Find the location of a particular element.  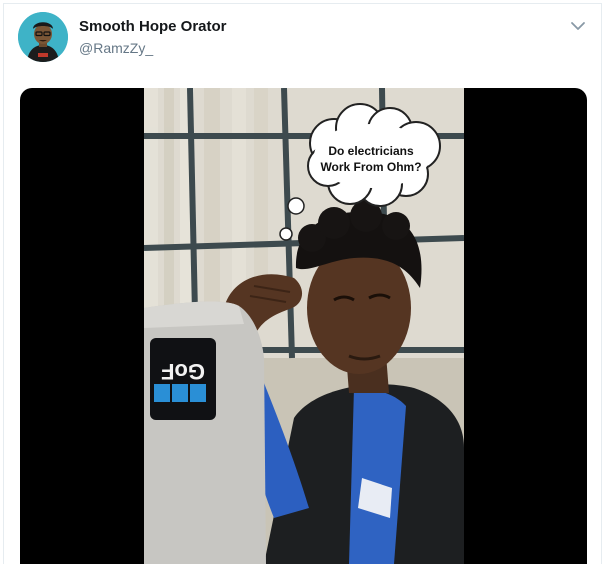

chevron-down-icon is located at coordinates (578, 26).